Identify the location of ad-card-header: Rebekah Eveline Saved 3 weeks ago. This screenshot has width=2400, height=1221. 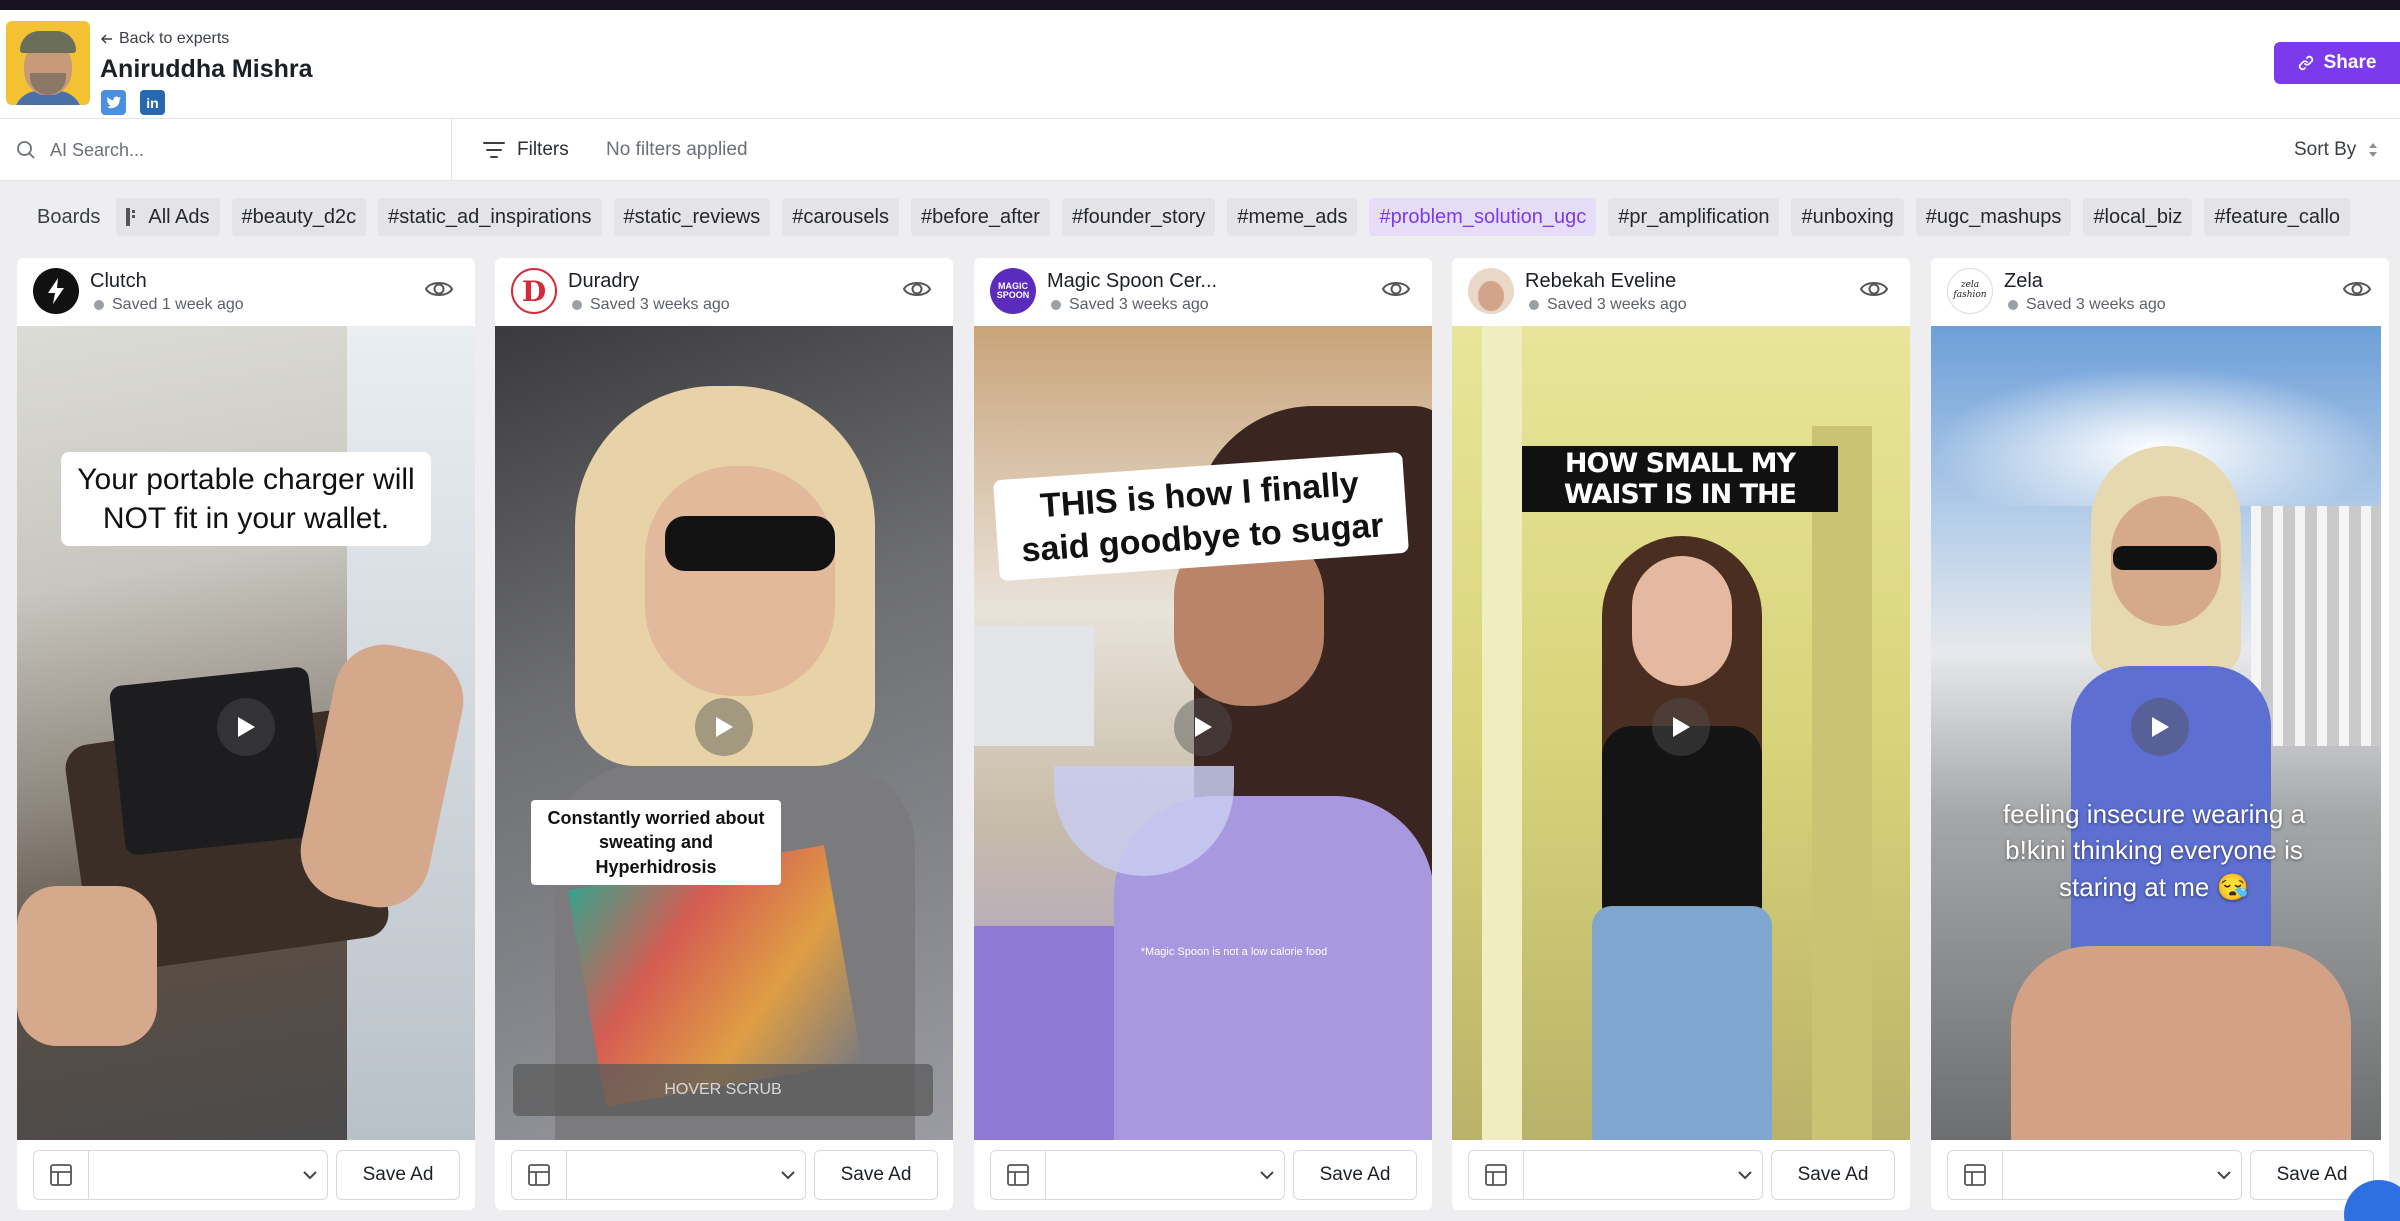
(1681, 292).